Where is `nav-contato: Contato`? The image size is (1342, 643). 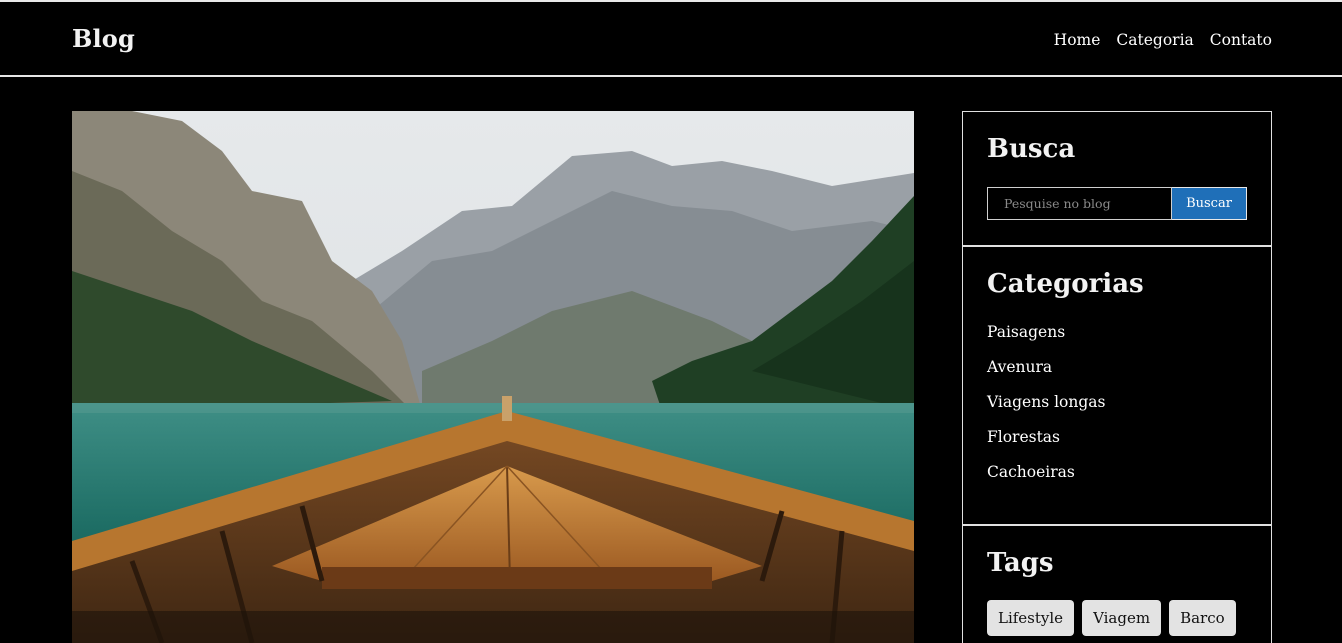
nav-contato: Contato is located at coordinates (1241, 40).